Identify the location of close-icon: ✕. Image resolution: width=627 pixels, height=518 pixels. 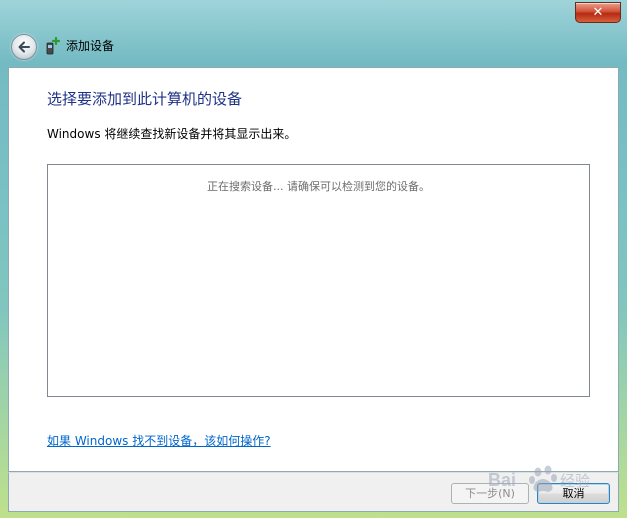
(598, 12).